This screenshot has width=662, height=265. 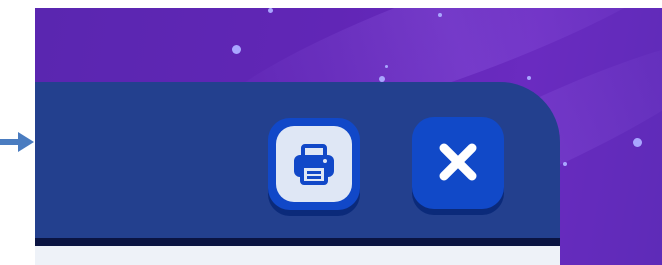 What do you see at coordinates (17, 142) in the screenshot?
I see `arrow-right-icon` at bounding box center [17, 142].